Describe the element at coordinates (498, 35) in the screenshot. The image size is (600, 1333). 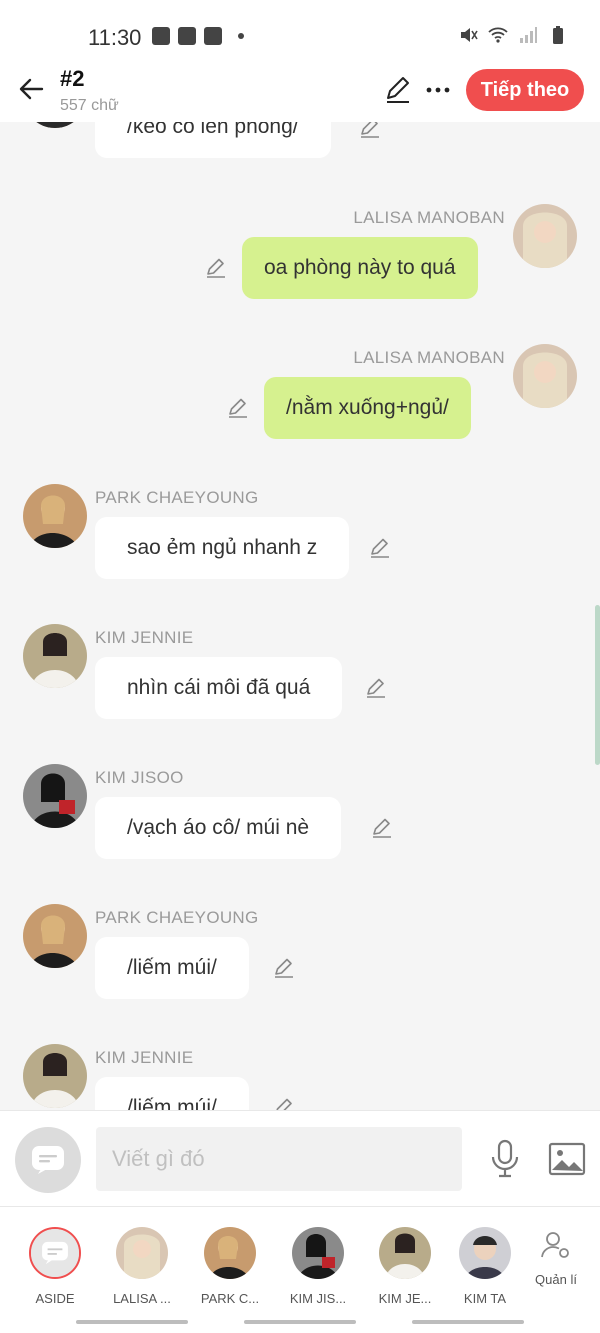
I see `wifi-icon` at that location.